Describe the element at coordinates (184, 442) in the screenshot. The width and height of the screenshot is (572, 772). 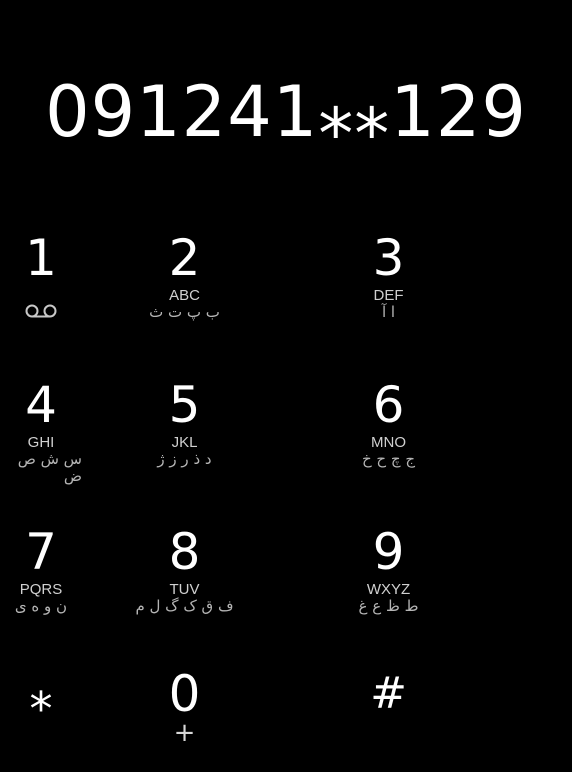
I see `key-5-letters: JKL` at that location.